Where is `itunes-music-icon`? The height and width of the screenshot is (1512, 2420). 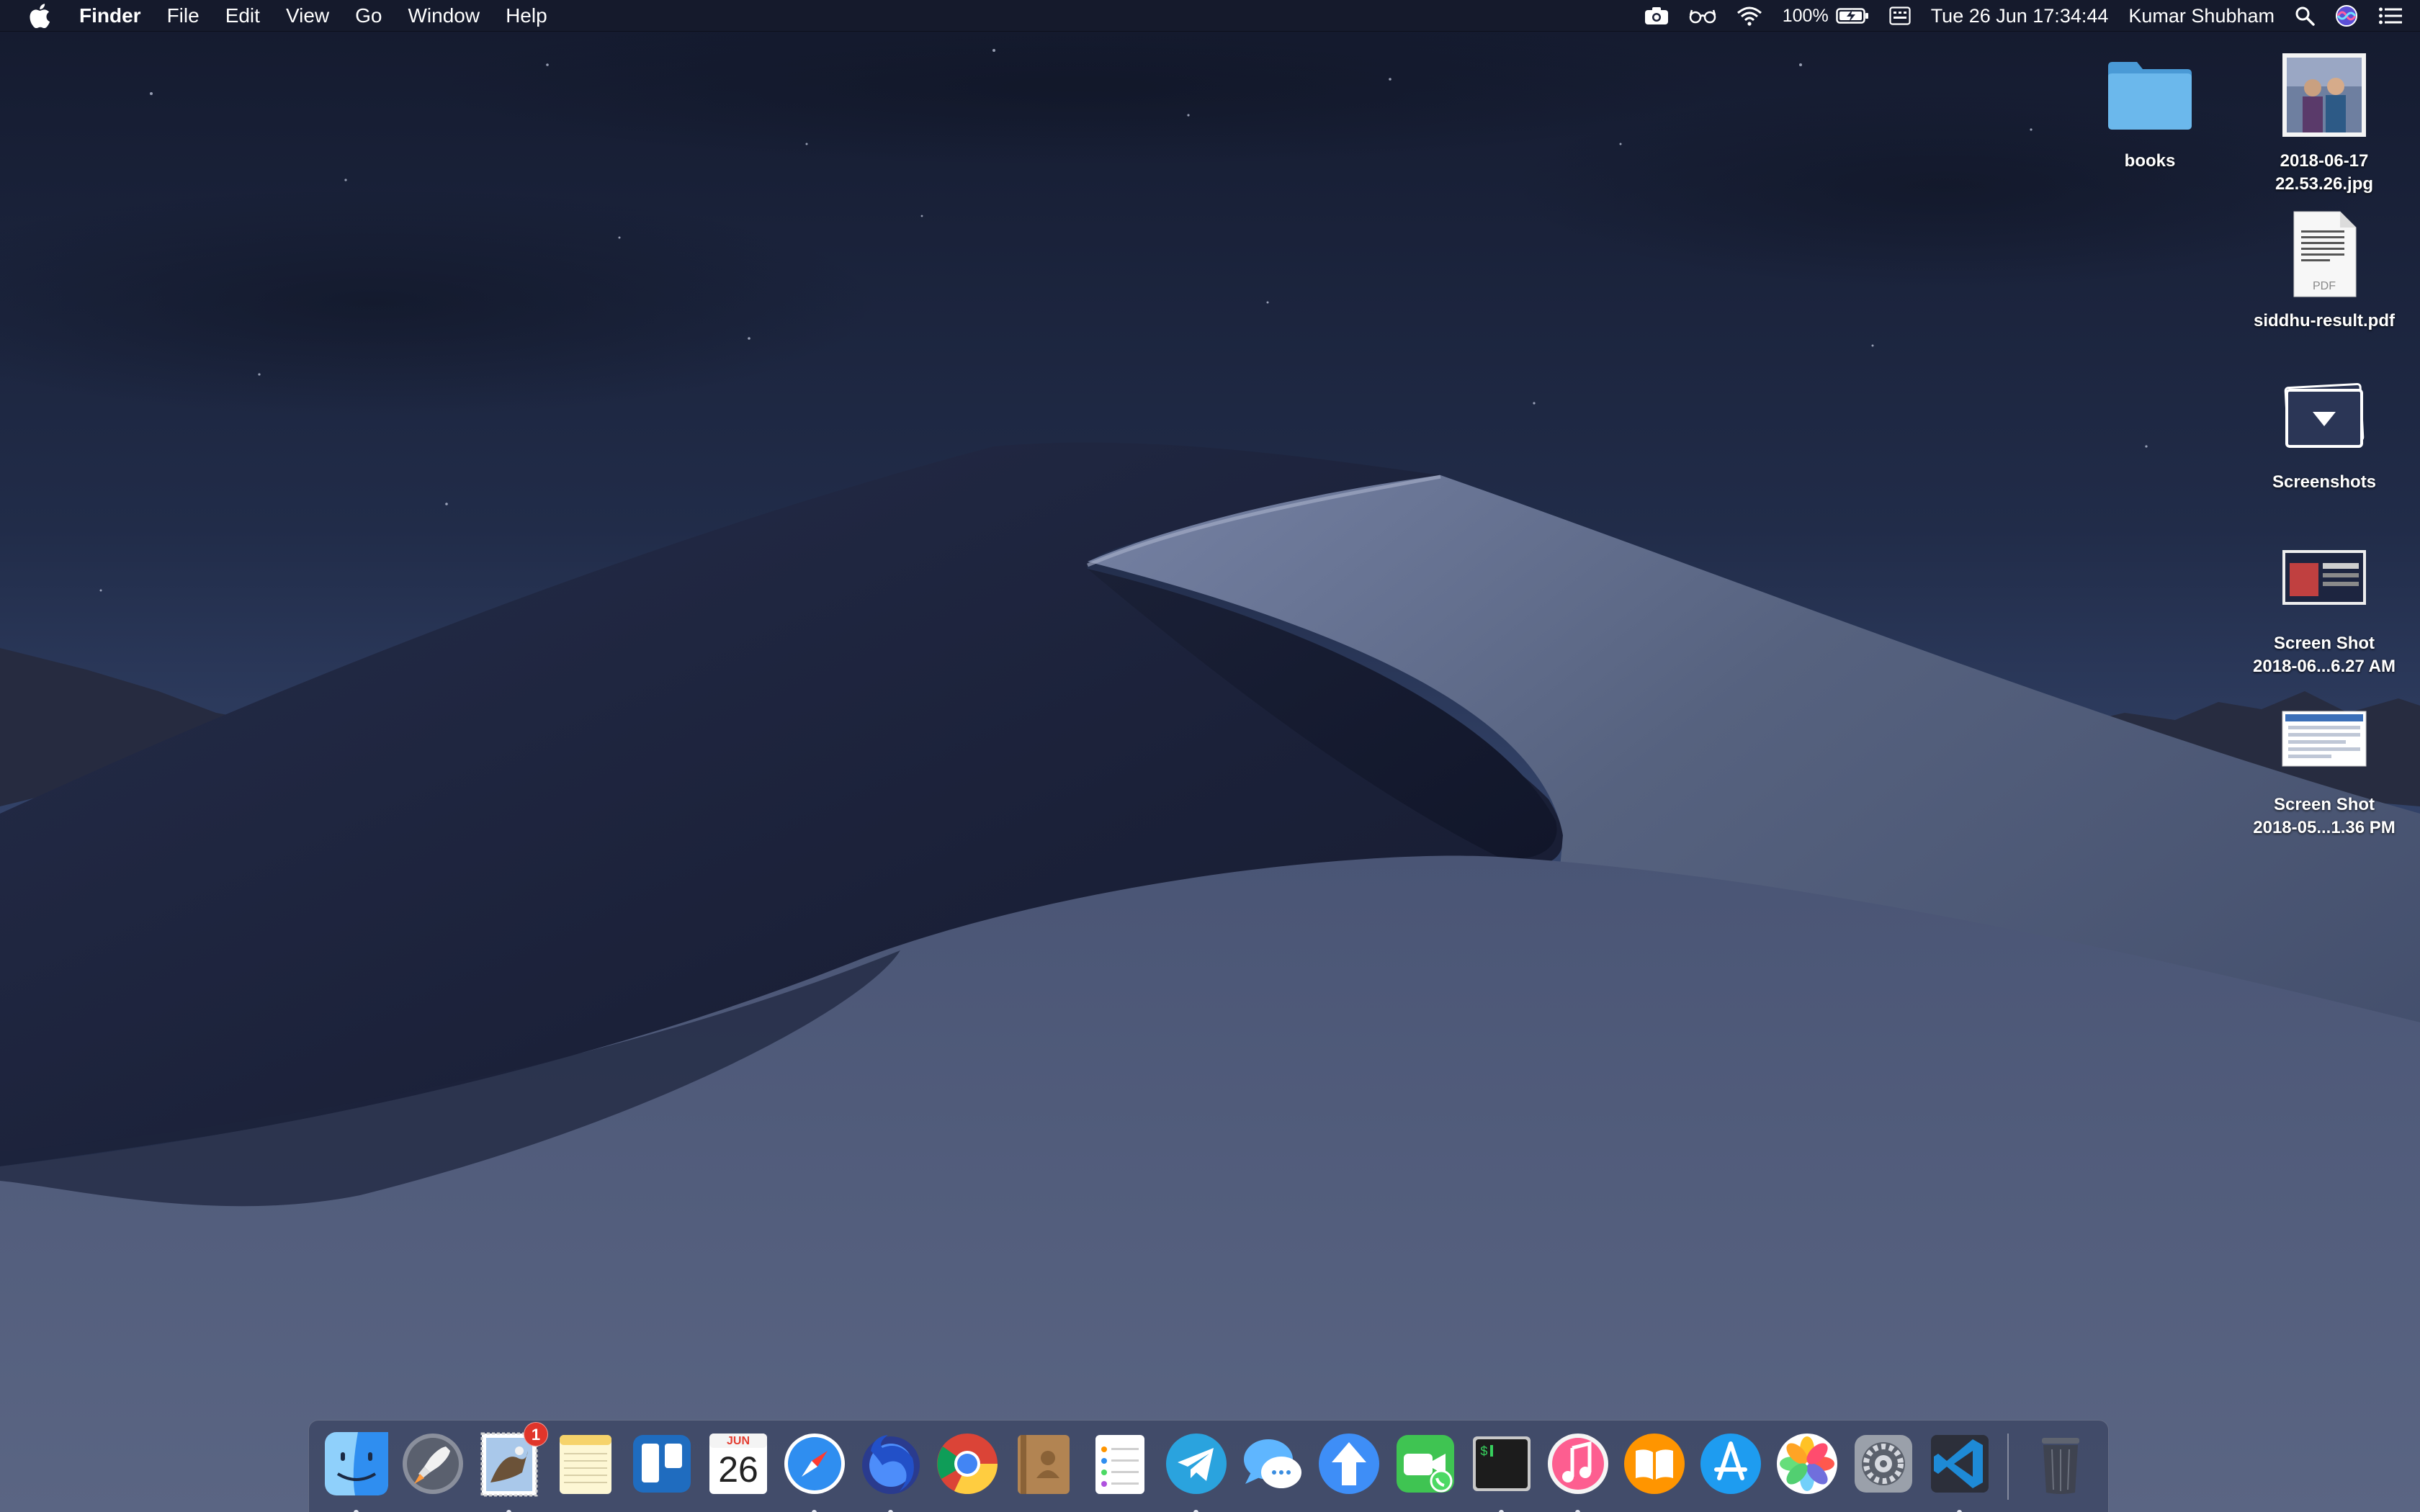 itunes-music-icon is located at coordinates (1578, 1463).